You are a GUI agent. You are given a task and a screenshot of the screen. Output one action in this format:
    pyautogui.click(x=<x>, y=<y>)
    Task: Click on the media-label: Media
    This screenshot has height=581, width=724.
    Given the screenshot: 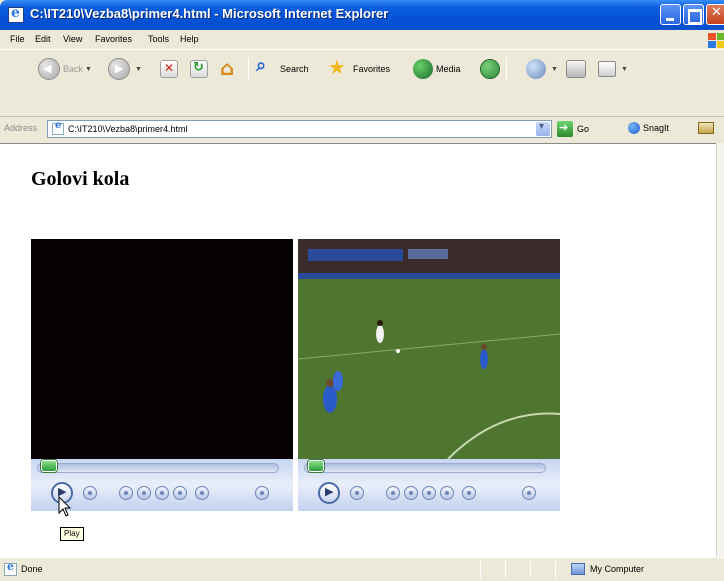 What is the action you would take?
    pyautogui.click(x=448, y=69)
    